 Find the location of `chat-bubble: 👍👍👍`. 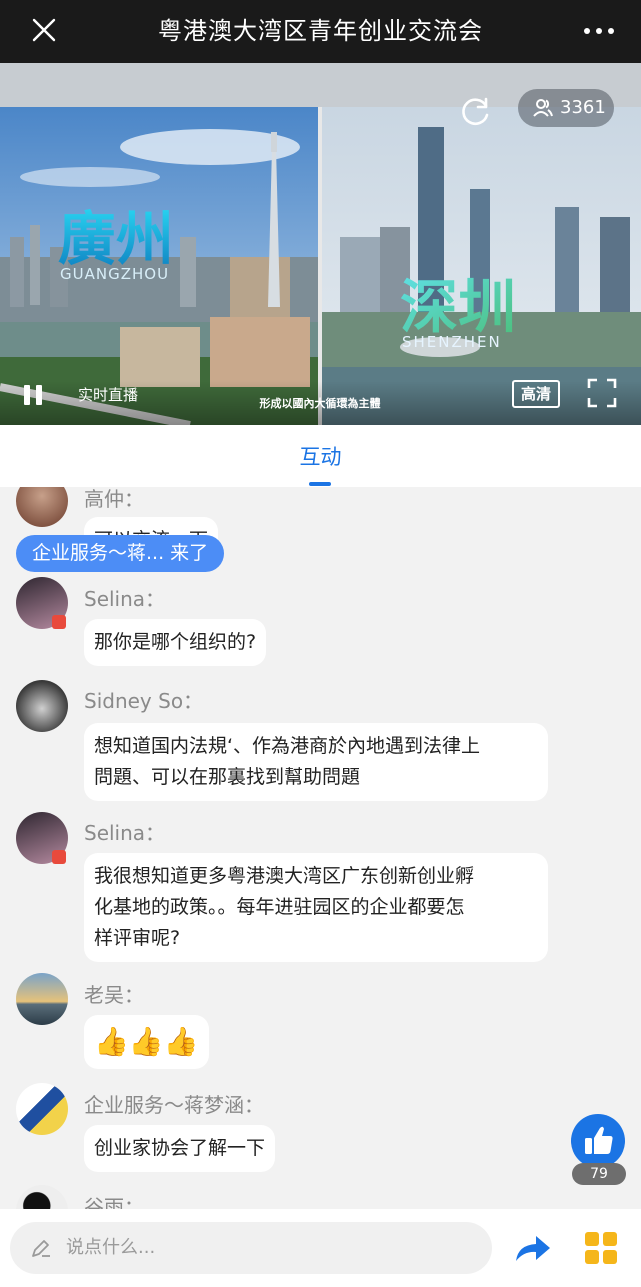

chat-bubble: 👍👍👍 is located at coordinates (146, 1042).